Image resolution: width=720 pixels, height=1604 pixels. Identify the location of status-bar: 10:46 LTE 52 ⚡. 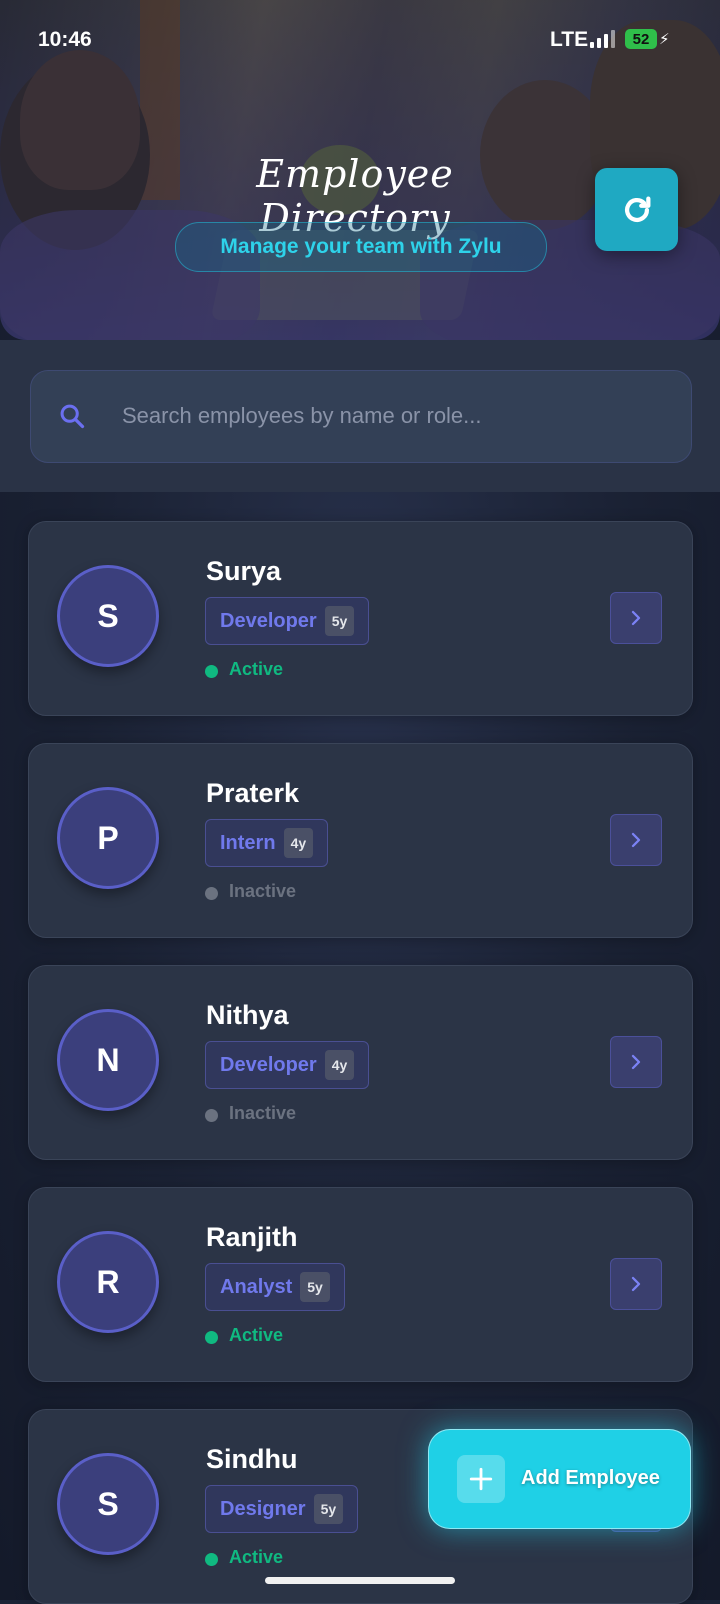
(360, 39).